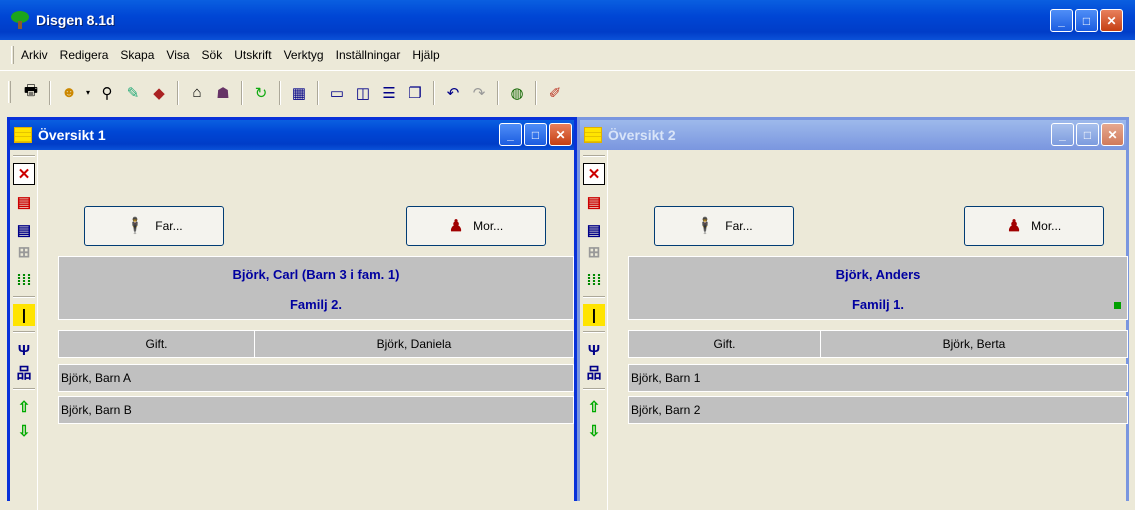 The image size is (1135, 510). I want to click on book-pen-icon: ✐, so click(555, 93).